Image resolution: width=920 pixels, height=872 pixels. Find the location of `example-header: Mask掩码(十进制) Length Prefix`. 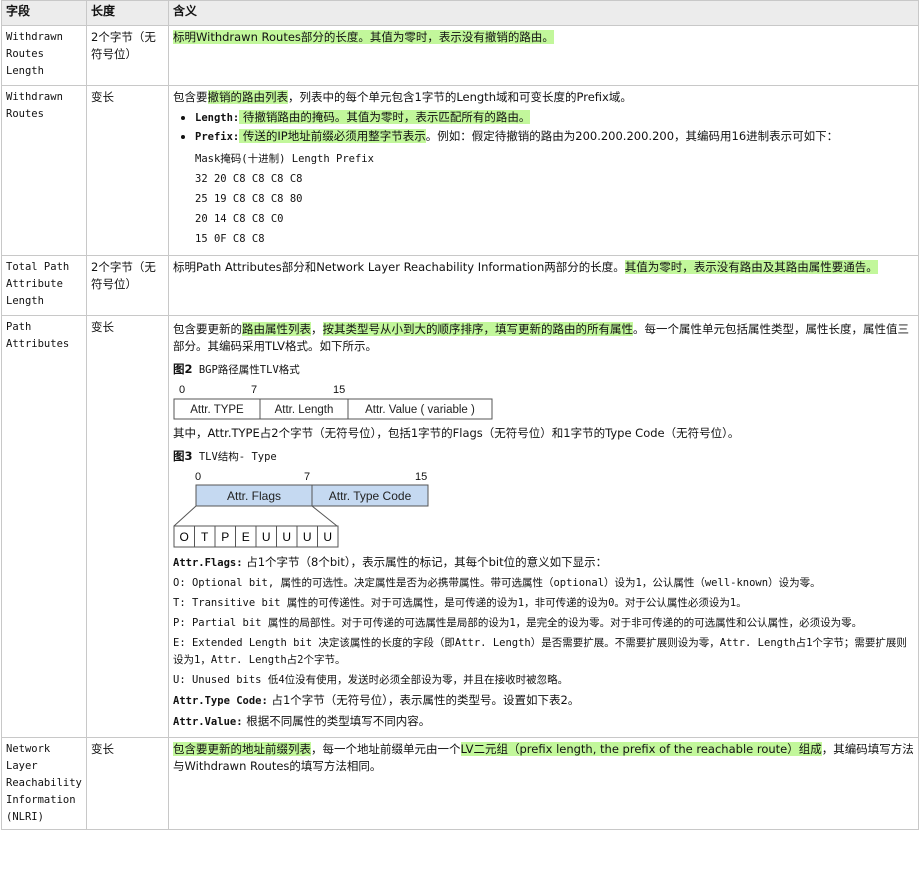

example-header: Mask掩码(十进制) Length Prefix is located at coordinates (284, 159).